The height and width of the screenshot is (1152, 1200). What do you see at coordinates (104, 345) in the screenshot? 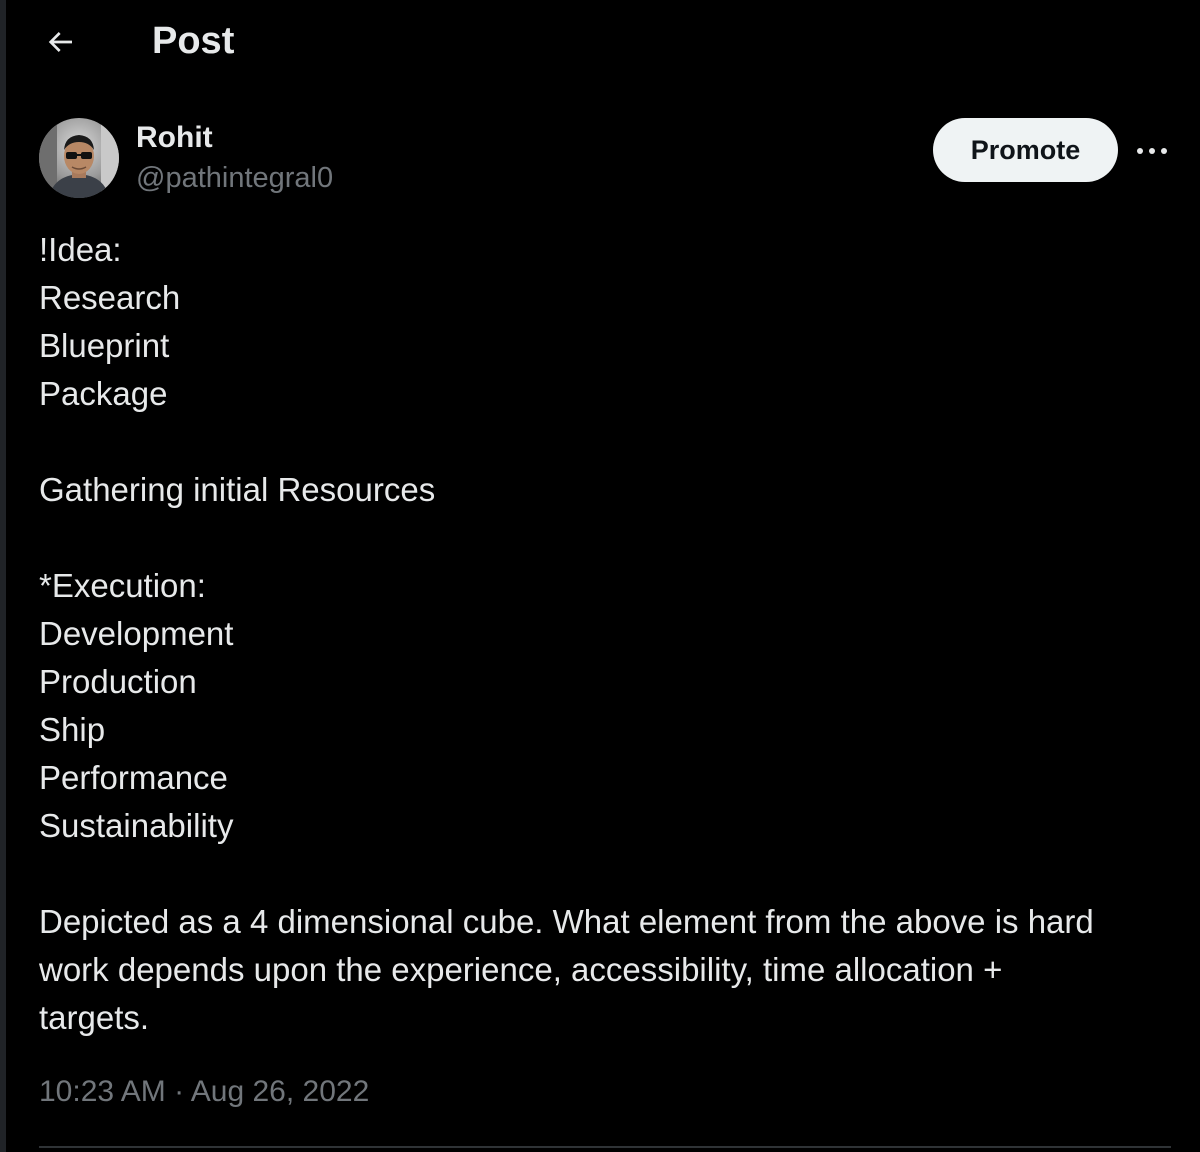
I see `post-line: Blueprint` at bounding box center [104, 345].